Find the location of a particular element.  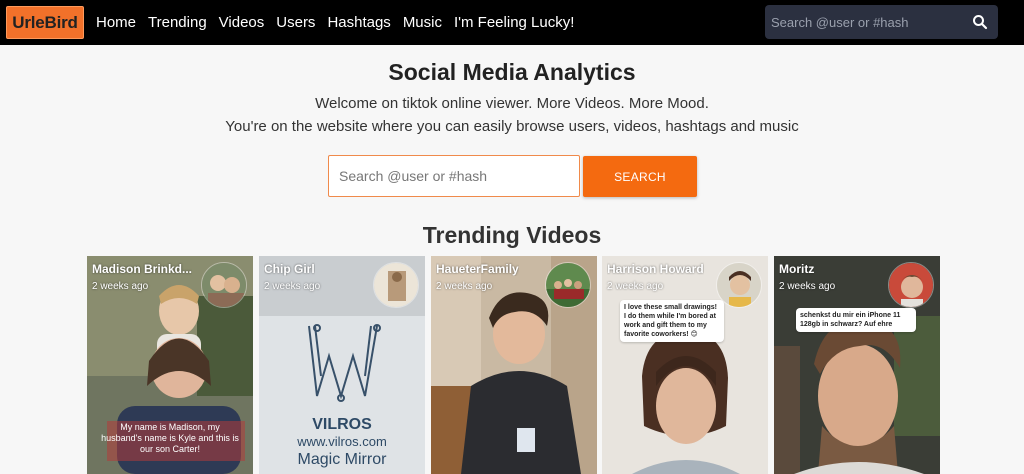

video-username: Chip Girl is located at coordinates (289, 269).